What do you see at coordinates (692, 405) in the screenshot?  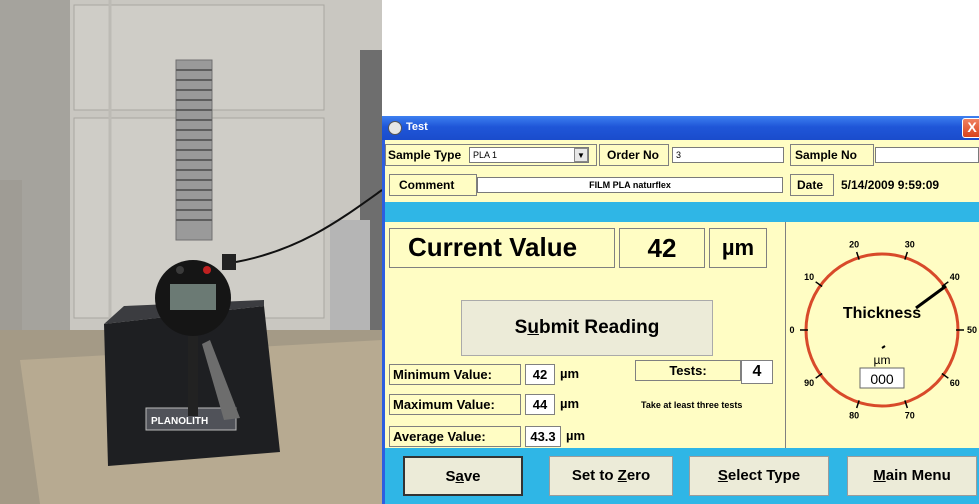 I see `tests-hint: Take at least three tests` at bounding box center [692, 405].